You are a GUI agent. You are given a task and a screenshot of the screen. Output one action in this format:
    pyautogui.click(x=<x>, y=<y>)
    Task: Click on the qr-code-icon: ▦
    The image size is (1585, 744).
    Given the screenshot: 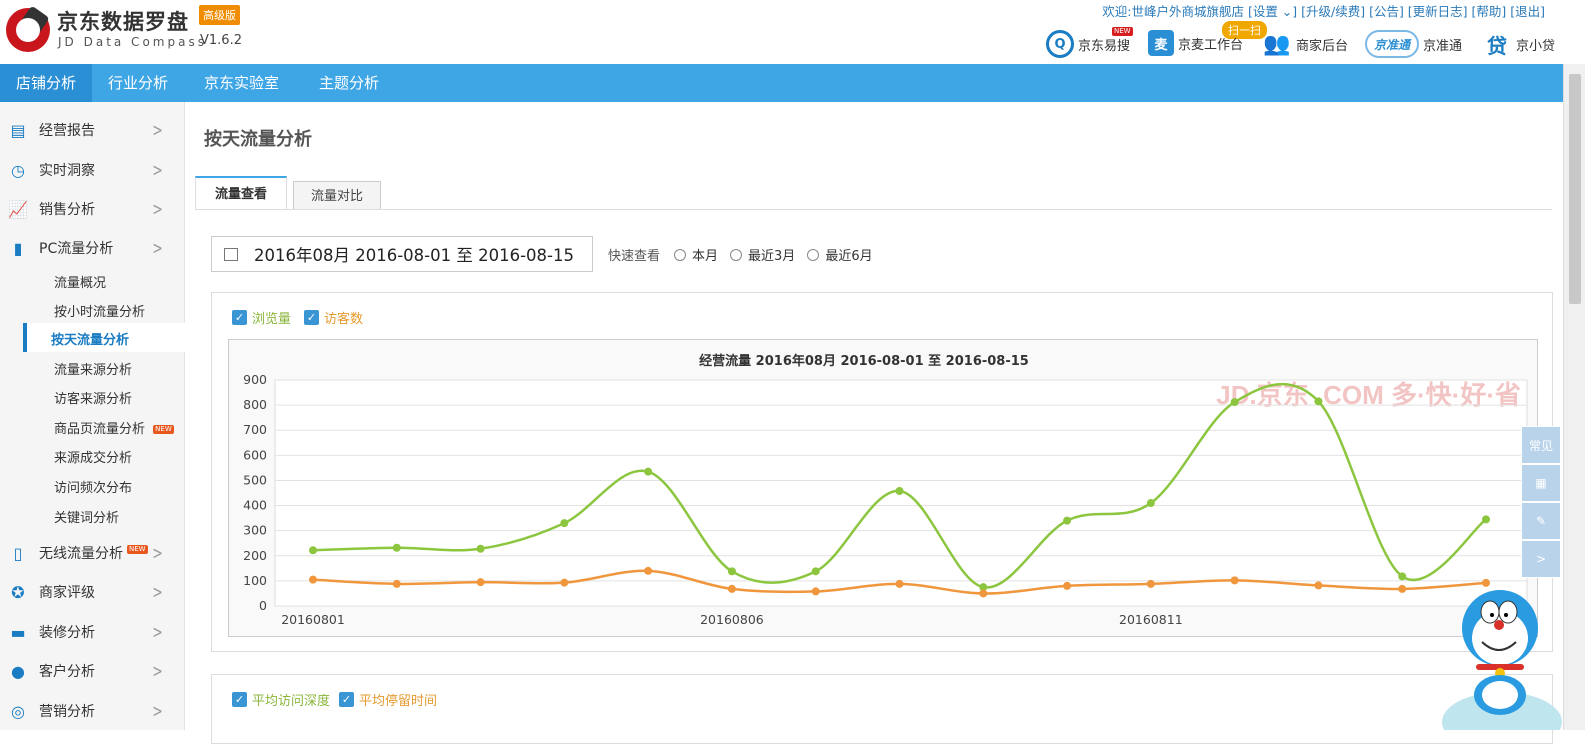 What is the action you would take?
    pyautogui.click(x=1541, y=483)
    